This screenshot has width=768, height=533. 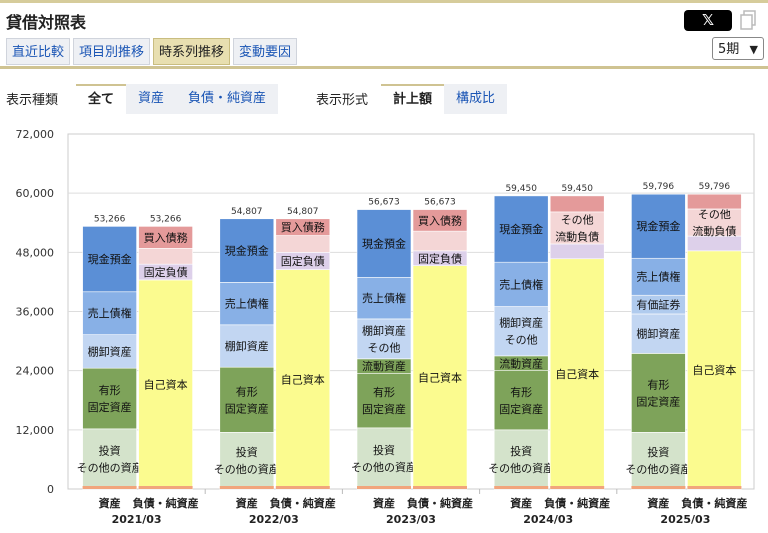 I want to click on total-label: 53,266, so click(x=166, y=219).